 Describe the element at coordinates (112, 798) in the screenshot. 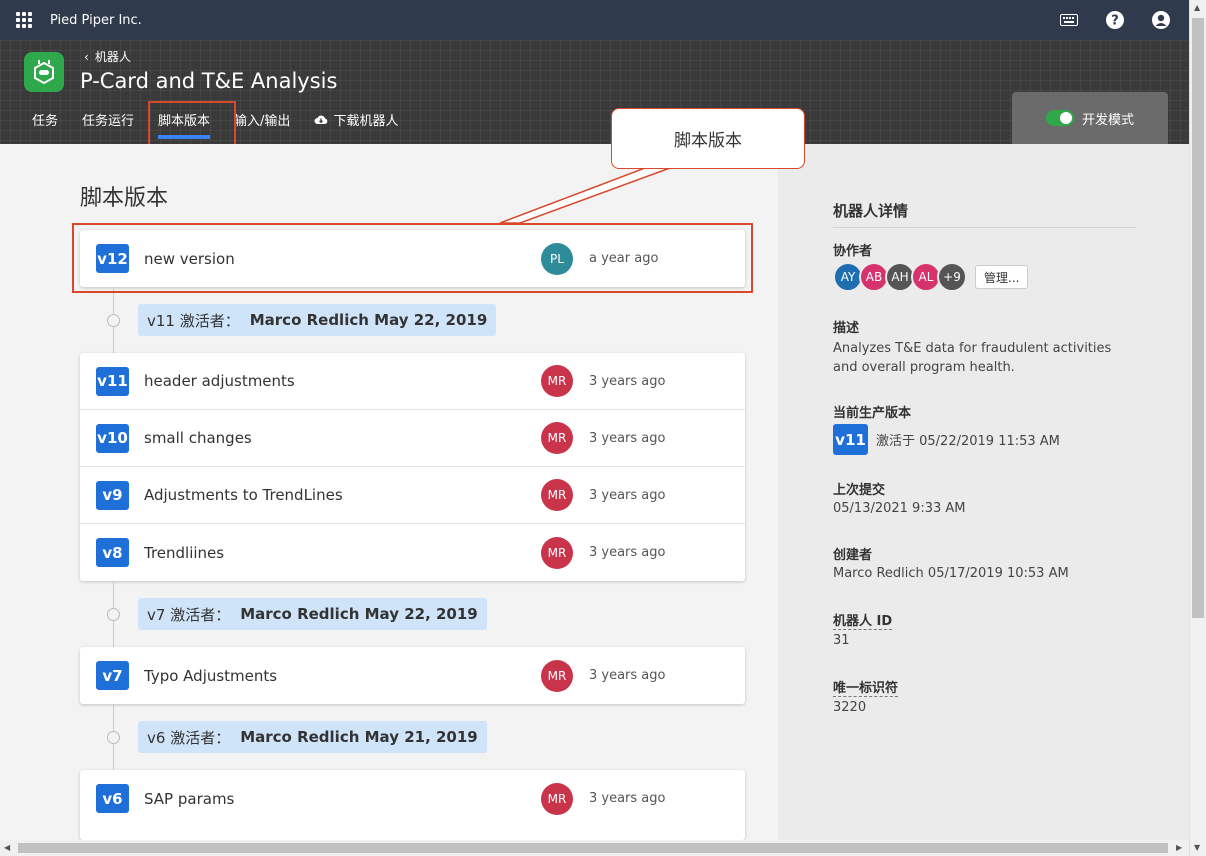

I see `version-badge: v6` at that location.